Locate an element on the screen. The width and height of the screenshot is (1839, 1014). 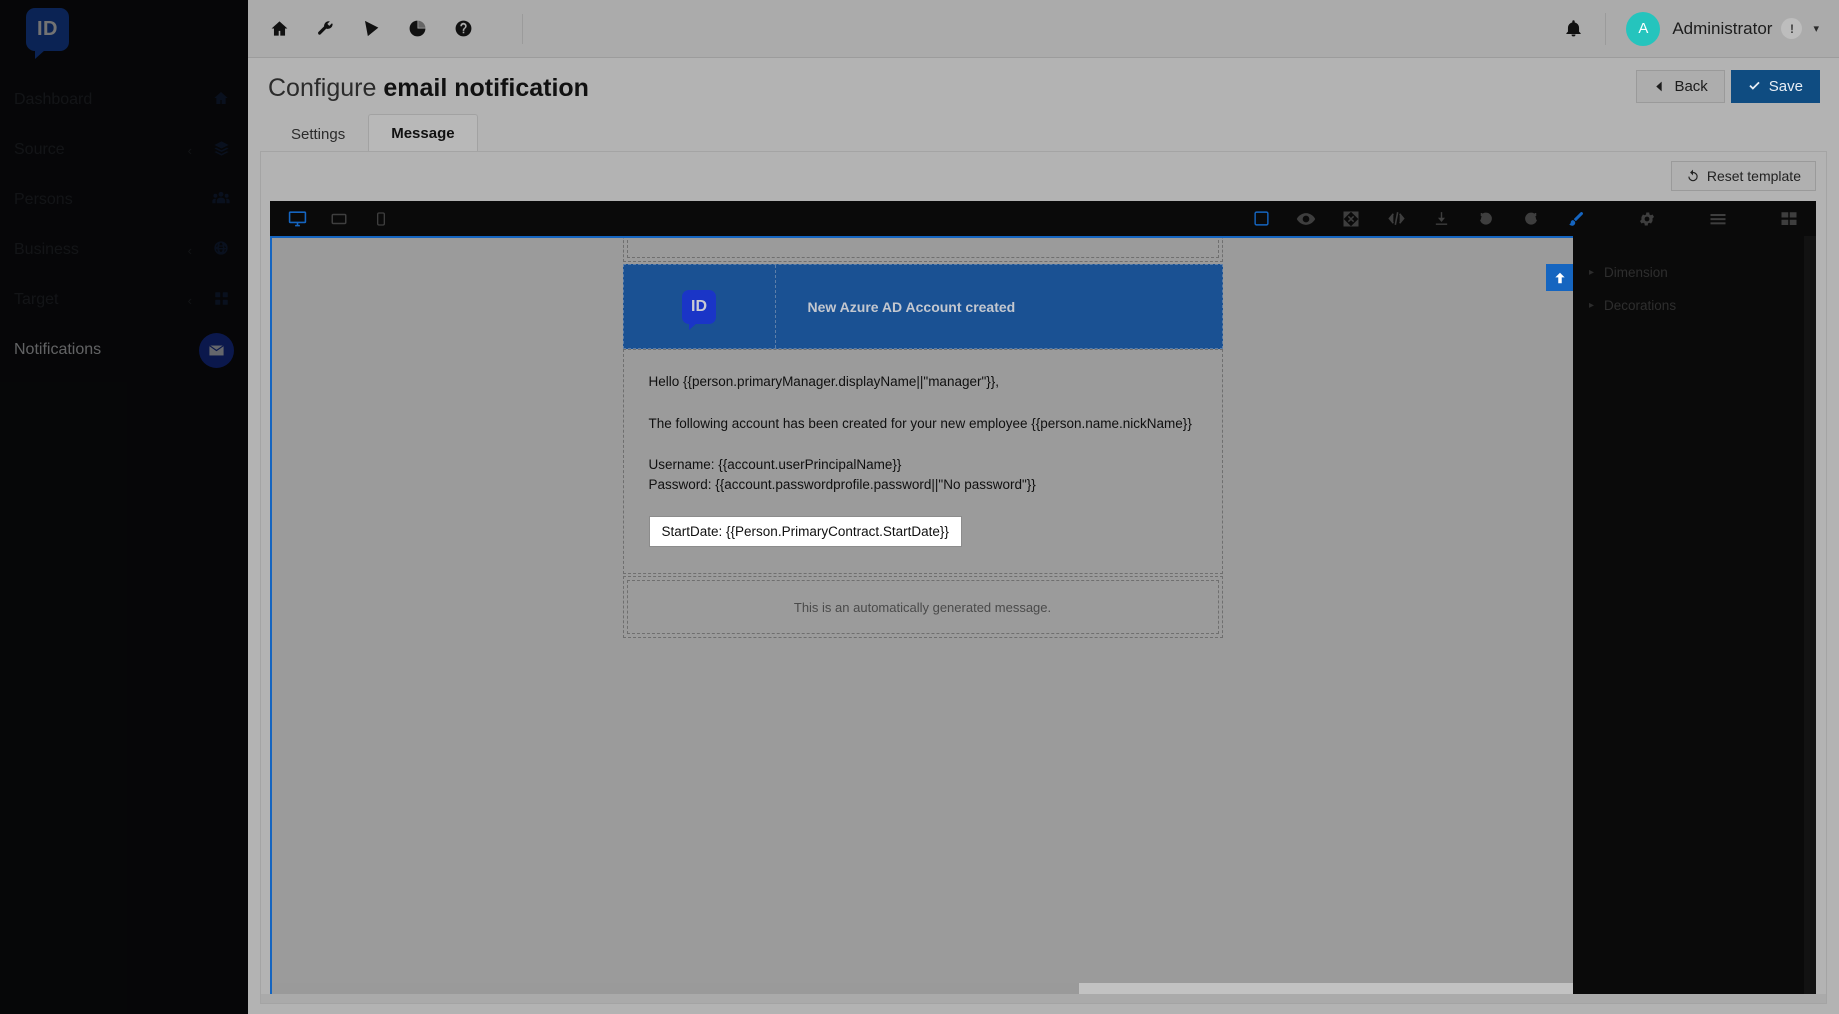
tablet-icon is located at coordinates (339, 219).